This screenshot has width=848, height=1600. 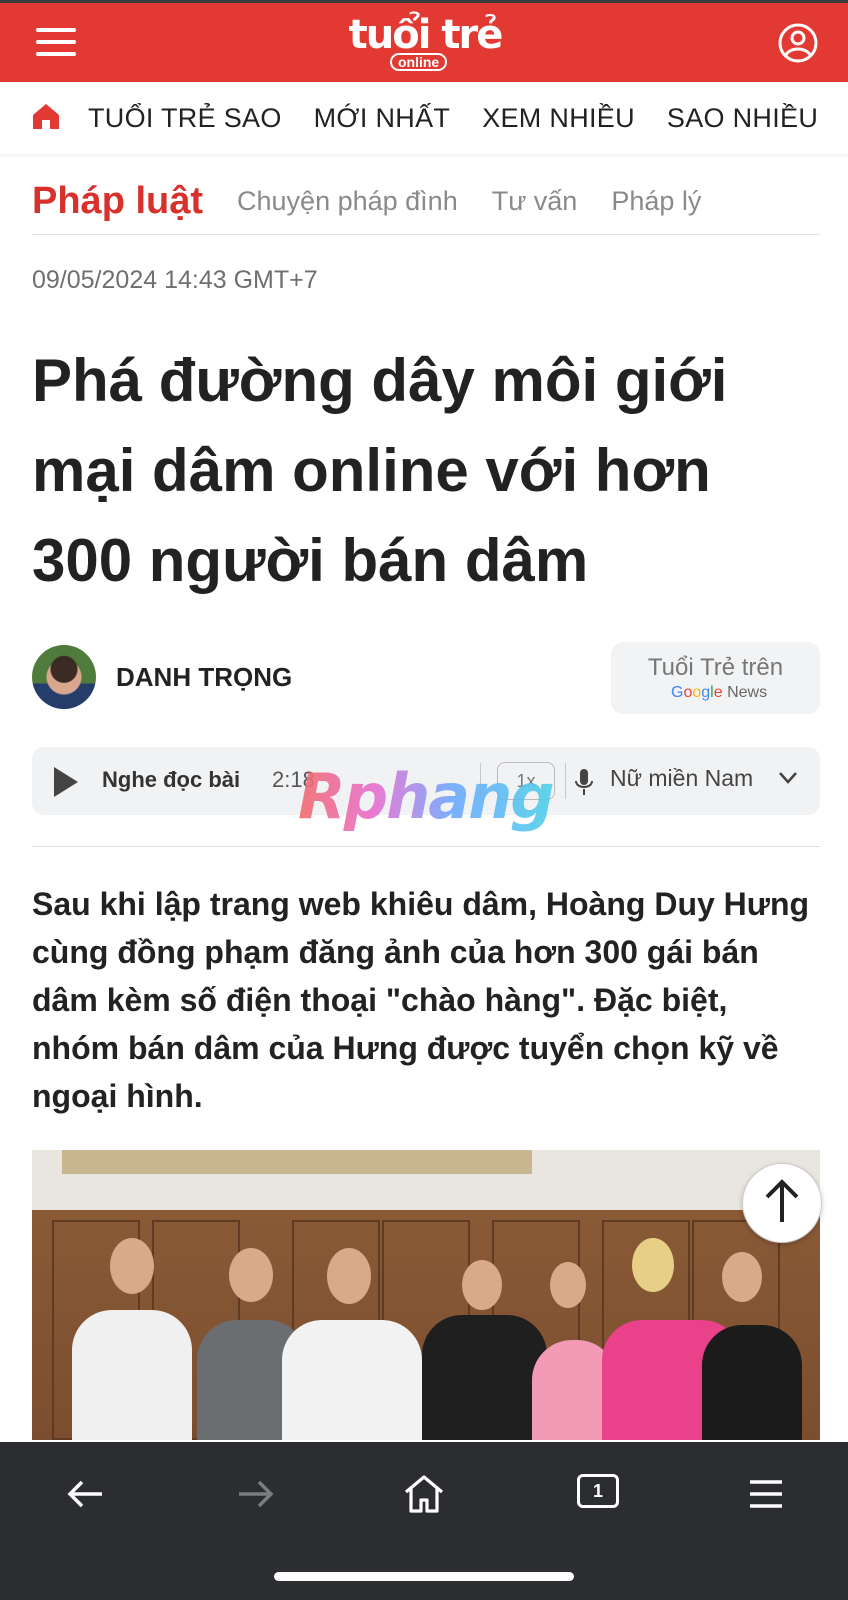 I want to click on watermark: Rphang, so click(x=426, y=796).